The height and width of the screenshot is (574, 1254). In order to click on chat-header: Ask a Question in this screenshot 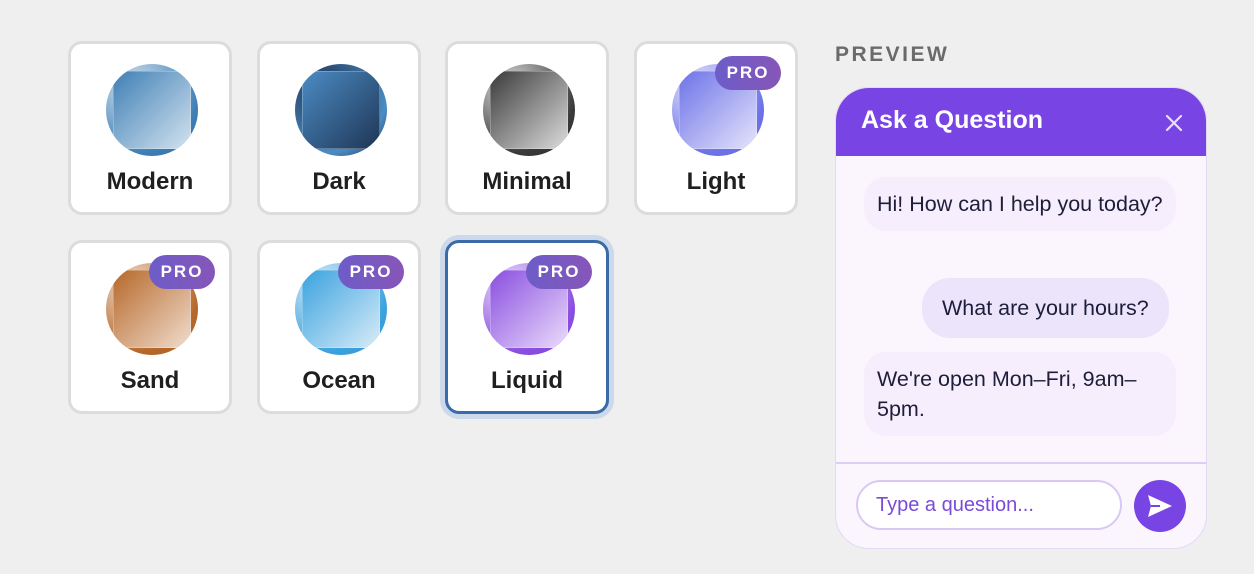, I will do `click(1021, 122)`.